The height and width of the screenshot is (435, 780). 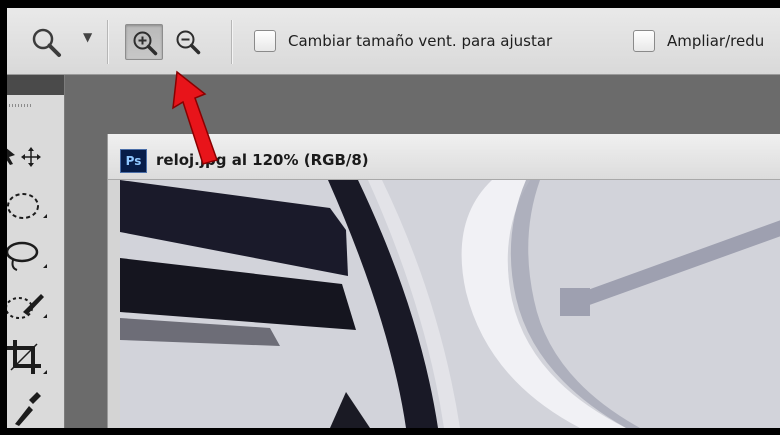 I want to click on marquee-tool, so click(x=31, y=210).